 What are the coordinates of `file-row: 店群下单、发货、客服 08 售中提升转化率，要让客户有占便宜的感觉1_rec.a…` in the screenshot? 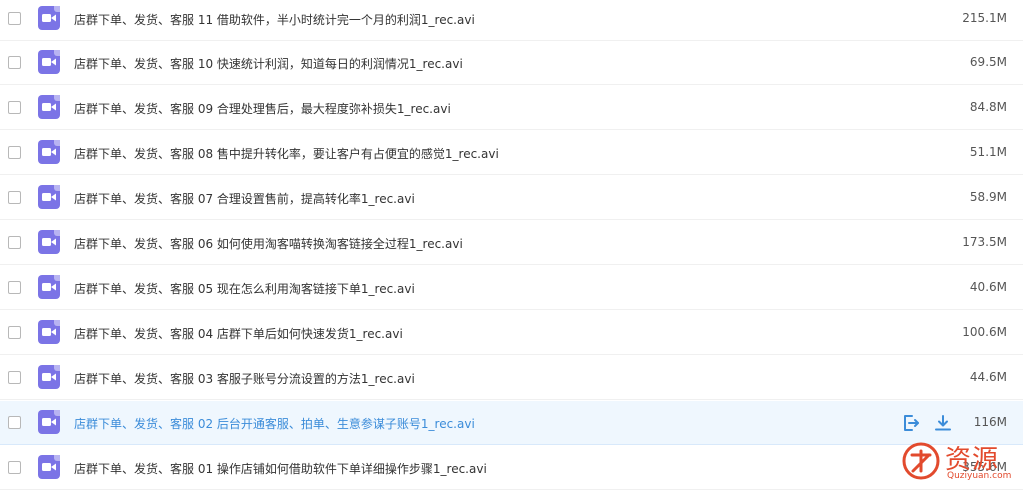 It's located at (511, 153).